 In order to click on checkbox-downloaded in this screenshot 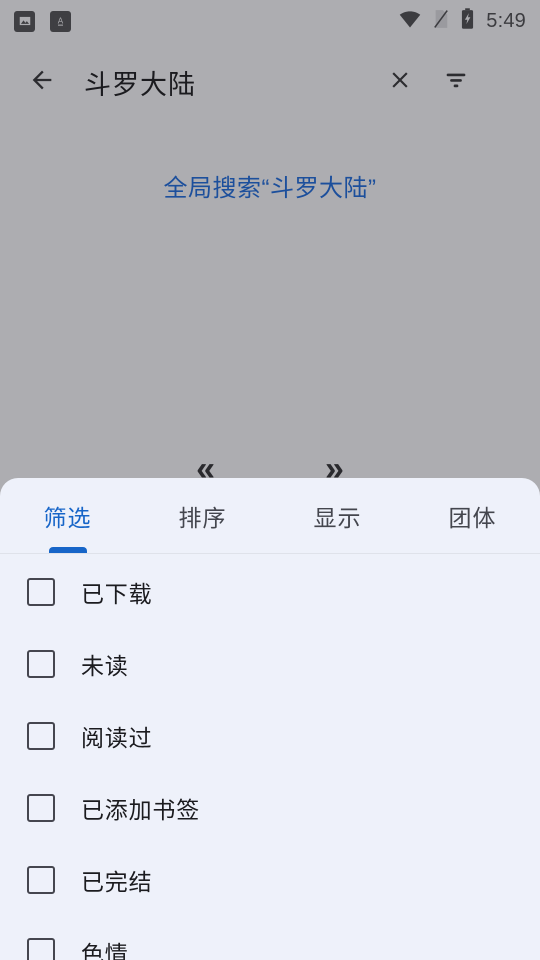, I will do `click(41, 592)`.